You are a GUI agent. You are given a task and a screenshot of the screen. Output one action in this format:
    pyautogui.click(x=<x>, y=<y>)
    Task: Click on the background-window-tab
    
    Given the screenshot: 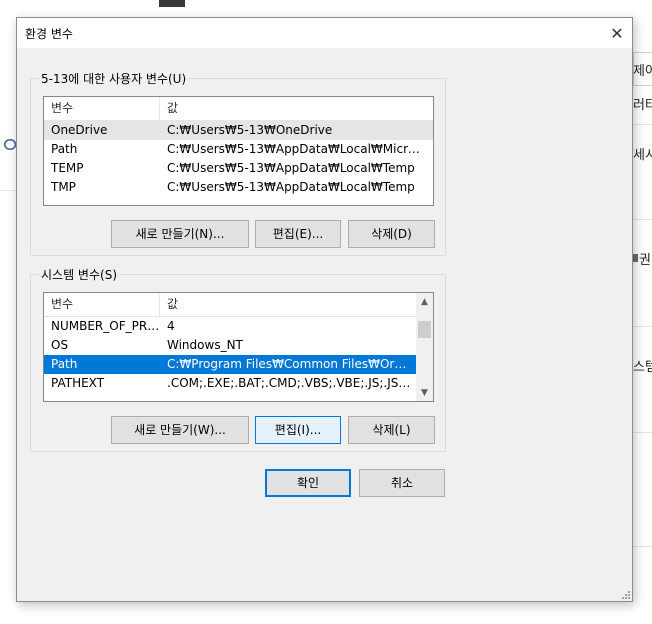 What is the action you would take?
    pyautogui.click(x=172, y=3)
    